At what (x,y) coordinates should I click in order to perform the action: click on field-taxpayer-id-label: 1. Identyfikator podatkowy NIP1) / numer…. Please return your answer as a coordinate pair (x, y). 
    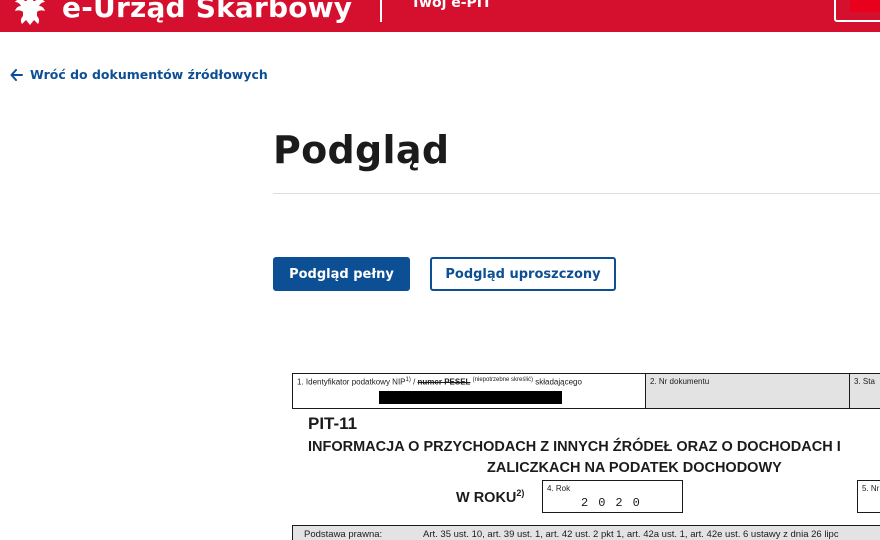
    Looking at the image, I should click on (439, 382).